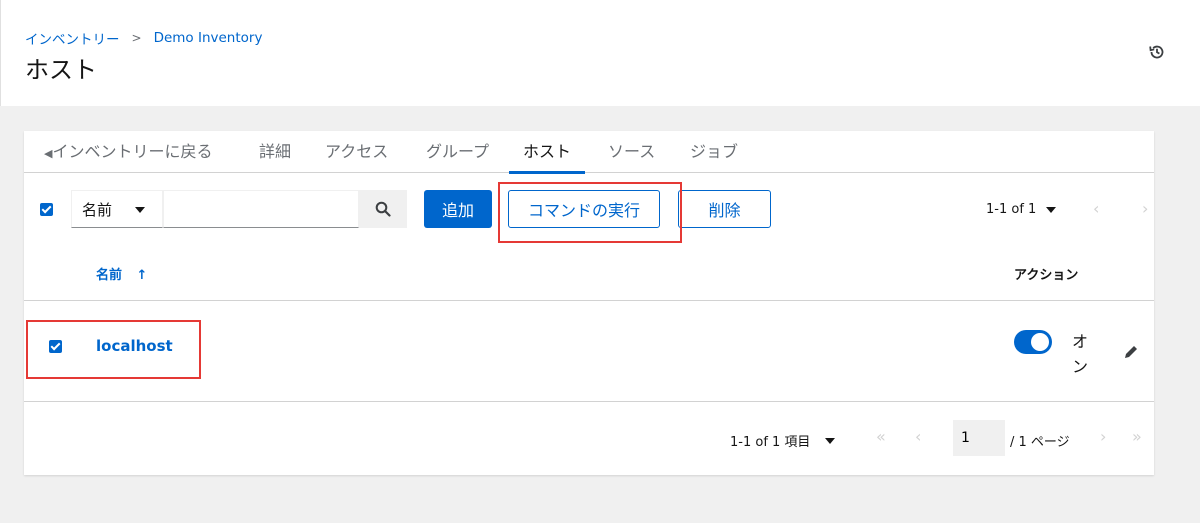  I want to click on page-total: / 1 ページ, so click(1040, 442).